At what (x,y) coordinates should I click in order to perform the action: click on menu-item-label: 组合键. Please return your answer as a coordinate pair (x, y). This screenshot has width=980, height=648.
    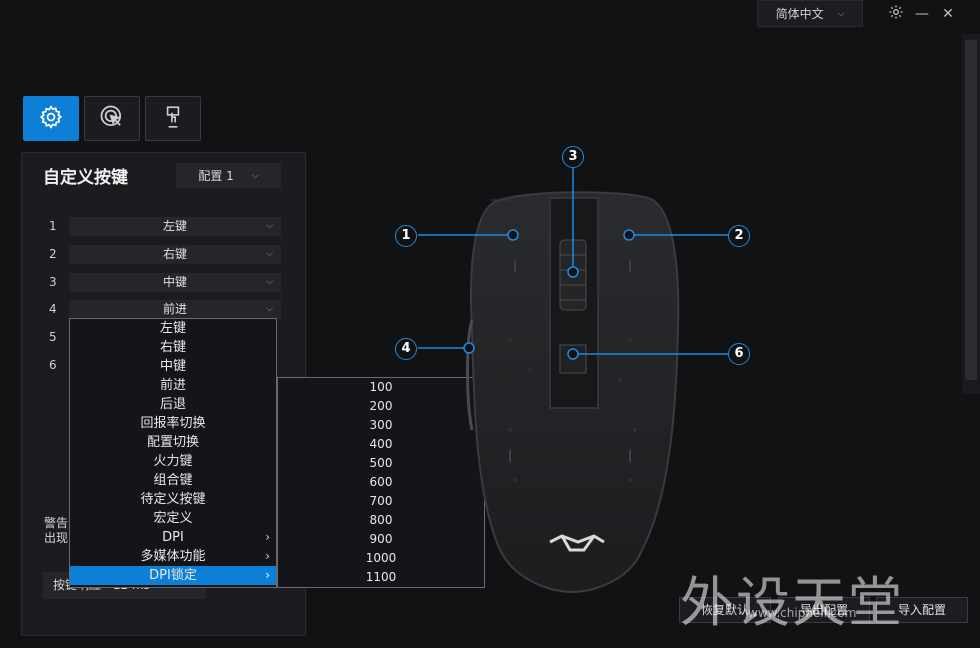
    Looking at the image, I should click on (173, 480).